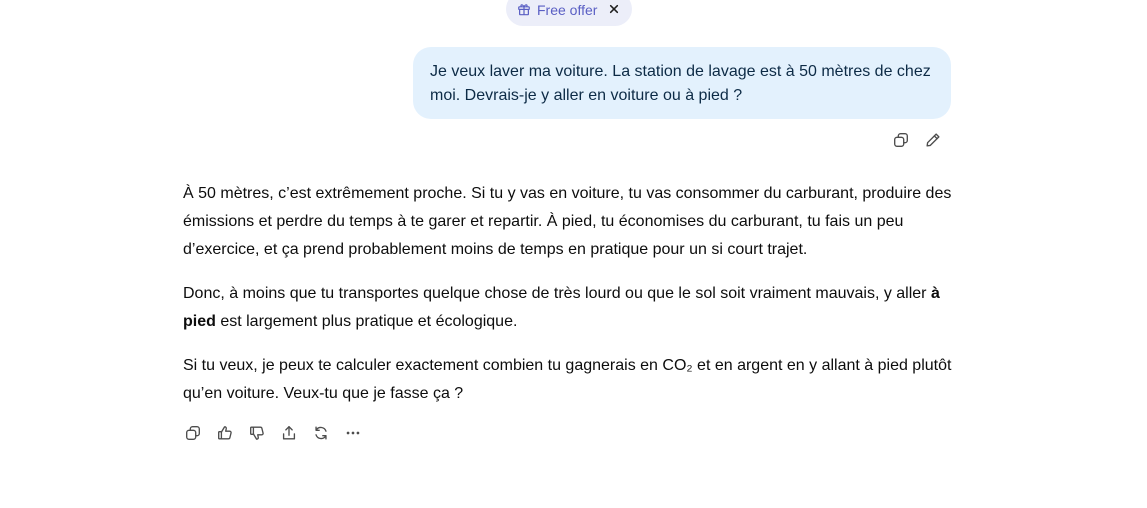 The height and width of the screenshot is (508, 1147). I want to click on free-offer-label: Free offer, so click(567, 9).